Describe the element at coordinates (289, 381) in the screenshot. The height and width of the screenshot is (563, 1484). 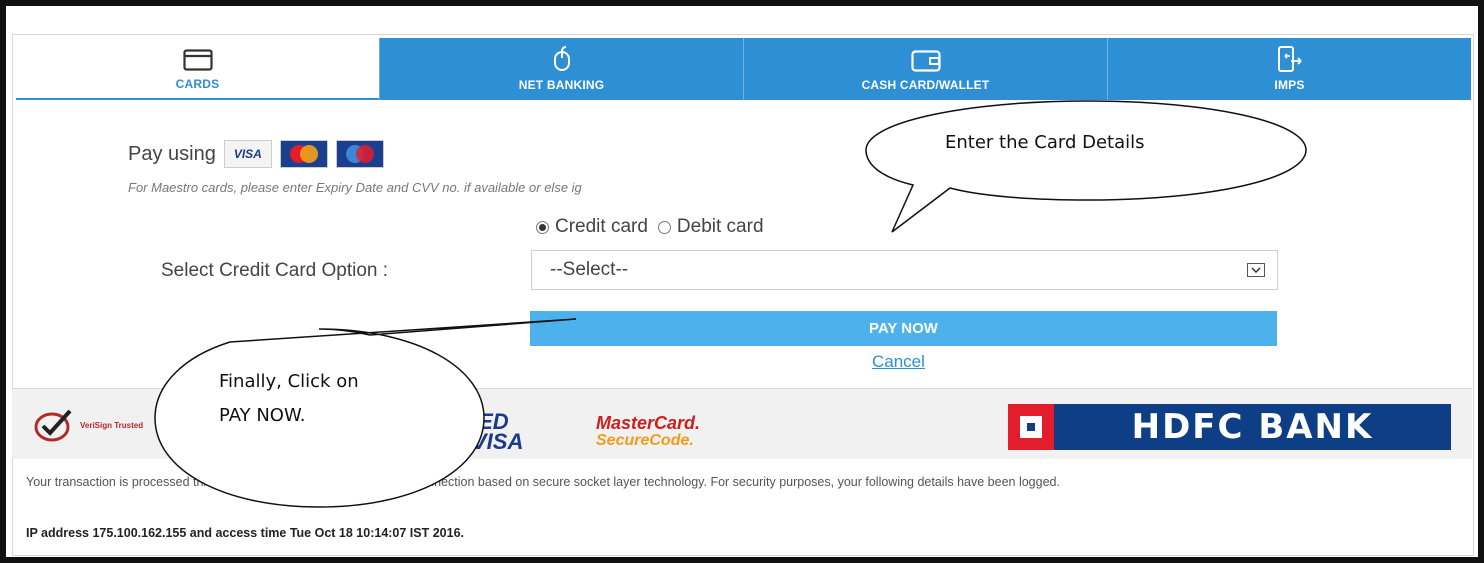
I see `callout-bottom-line1: Finally, Click on` at that location.